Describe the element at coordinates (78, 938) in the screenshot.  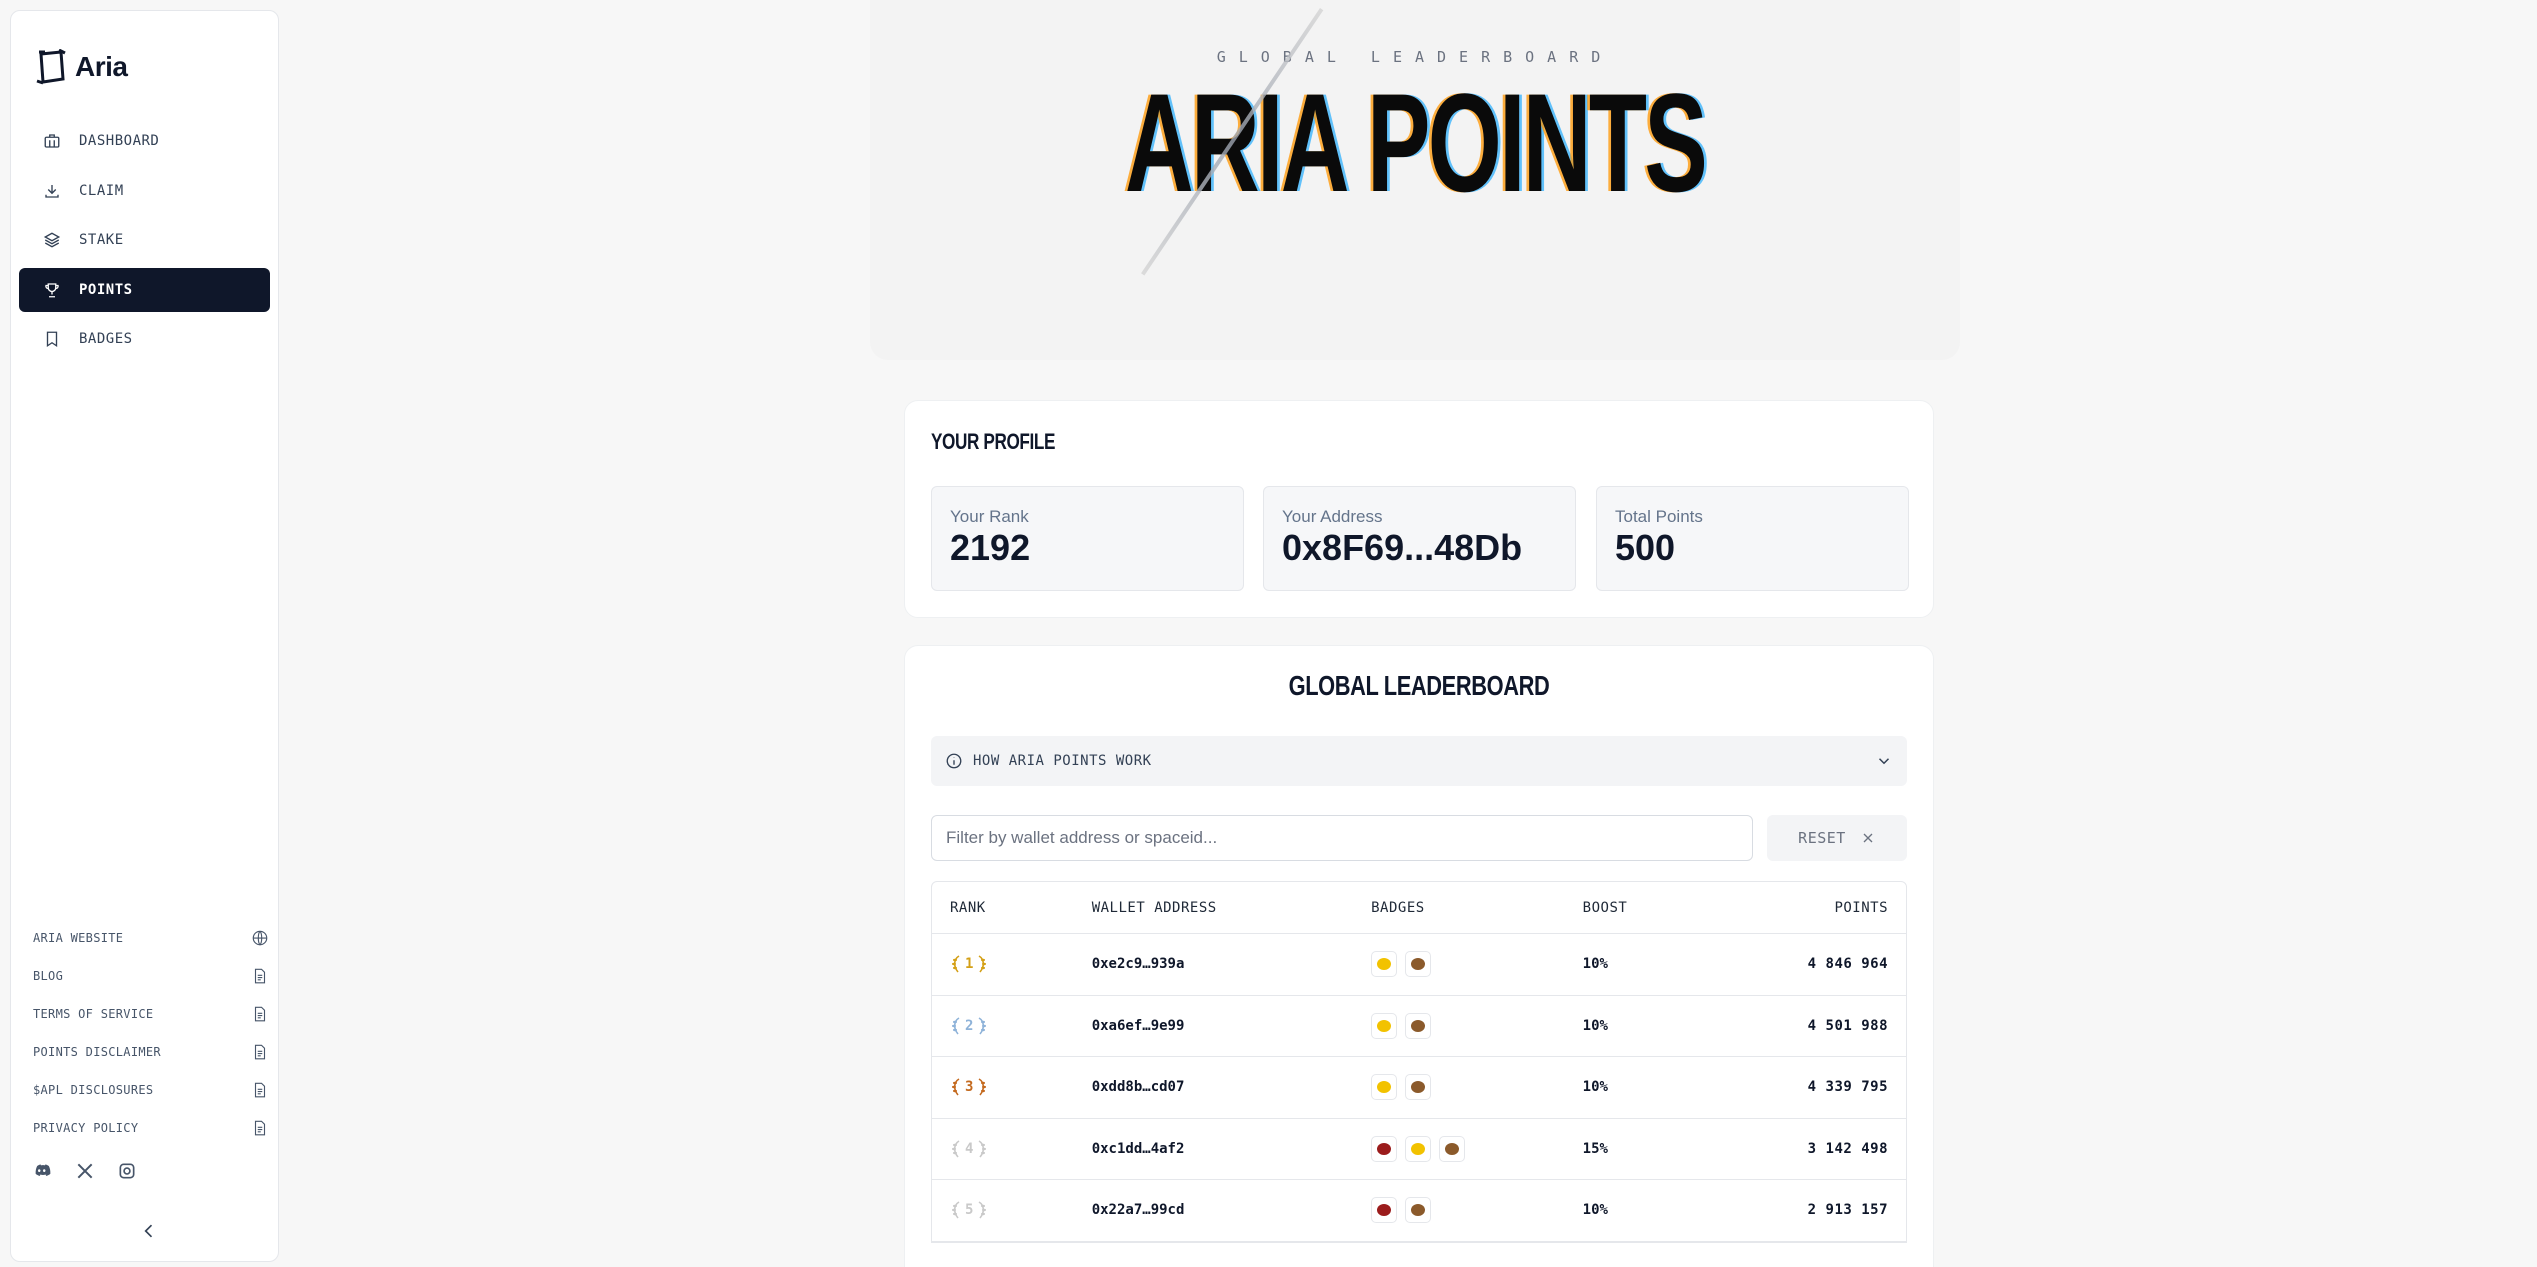
I see `link-label: ARIA WEBSITE` at that location.